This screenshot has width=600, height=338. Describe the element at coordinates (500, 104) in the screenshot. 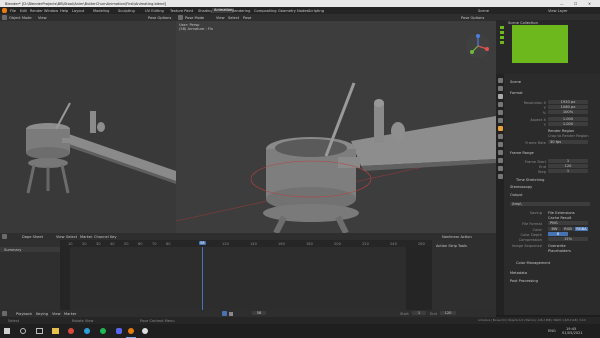

I see `view-layer-tab-icon` at that location.